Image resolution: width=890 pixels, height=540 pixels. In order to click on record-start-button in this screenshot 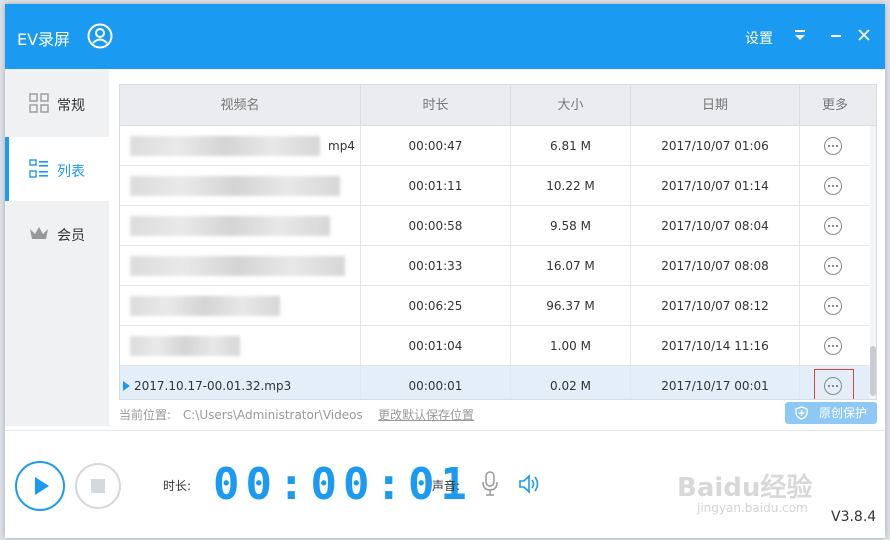, I will do `click(40, 486)`.